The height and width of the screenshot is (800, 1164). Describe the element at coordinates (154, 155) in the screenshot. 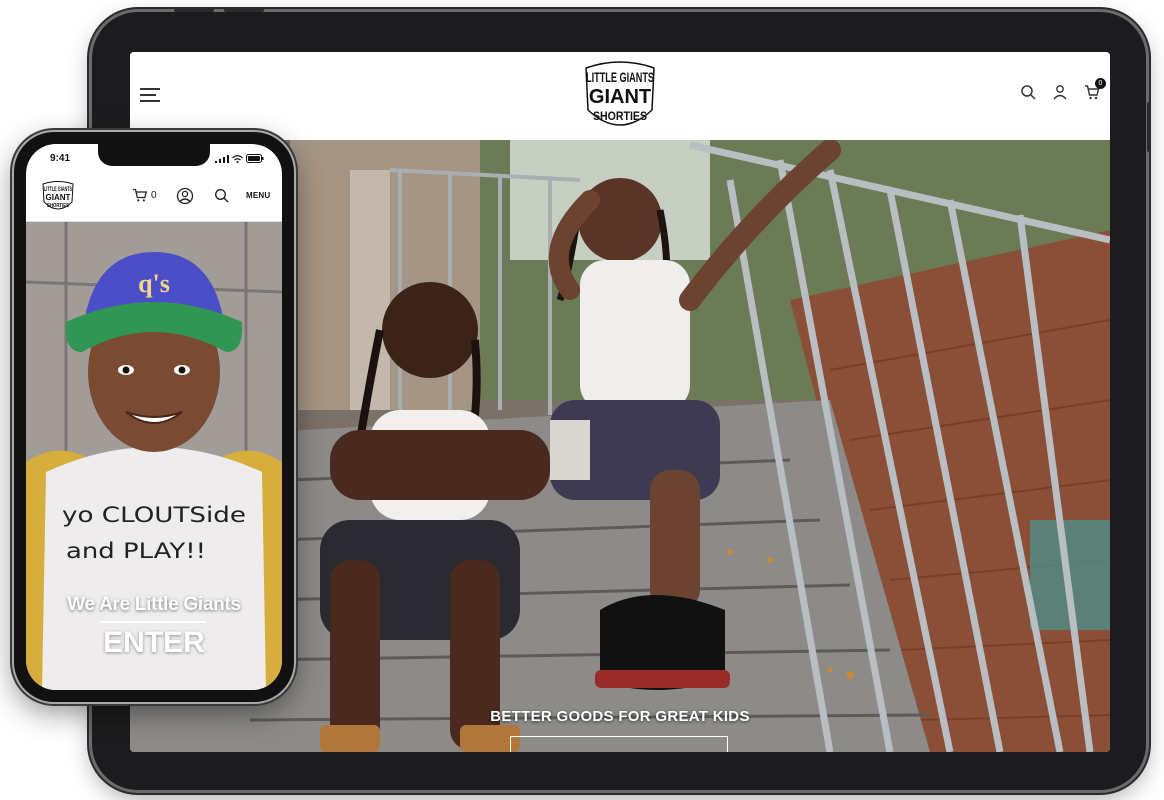

I see `phone-notch` at that location.